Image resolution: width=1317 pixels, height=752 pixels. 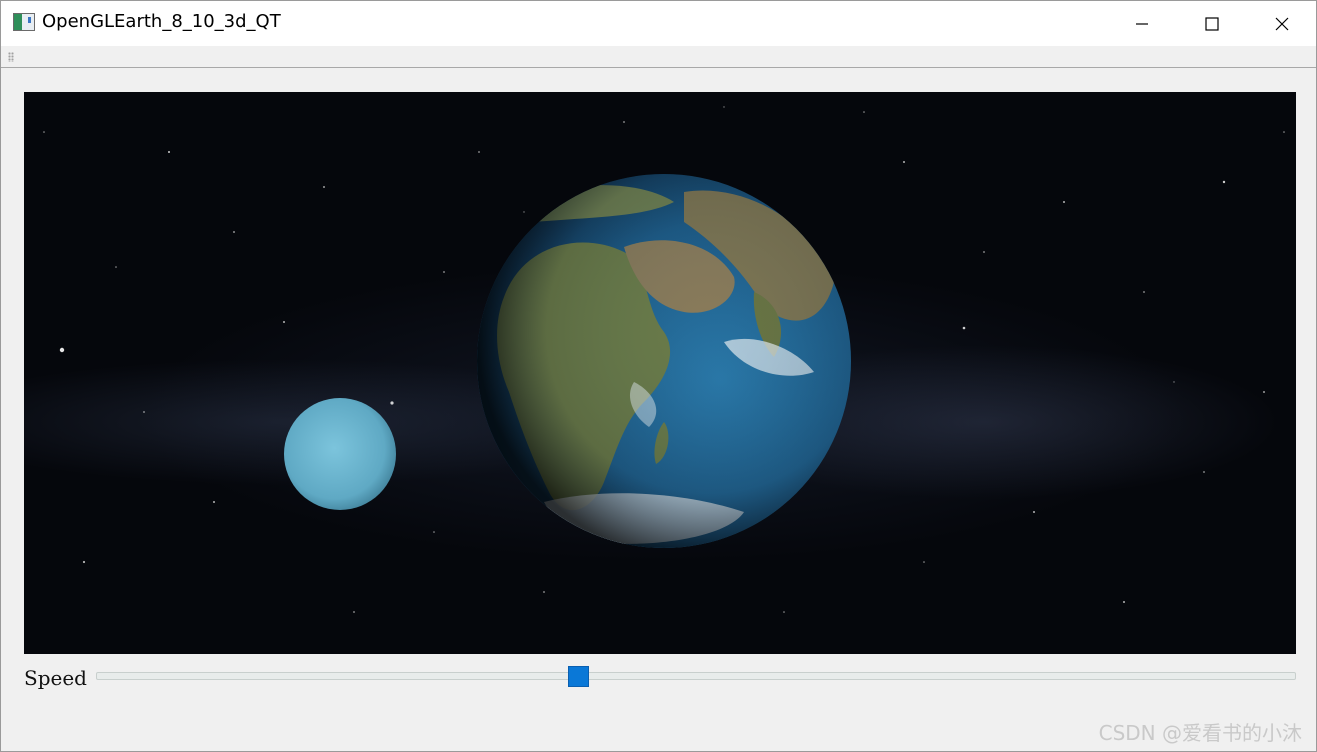 What do you see at coordinates (658, 57) in the screenshot?
I see `toolbar-strip` at bounding box center [658, 57].